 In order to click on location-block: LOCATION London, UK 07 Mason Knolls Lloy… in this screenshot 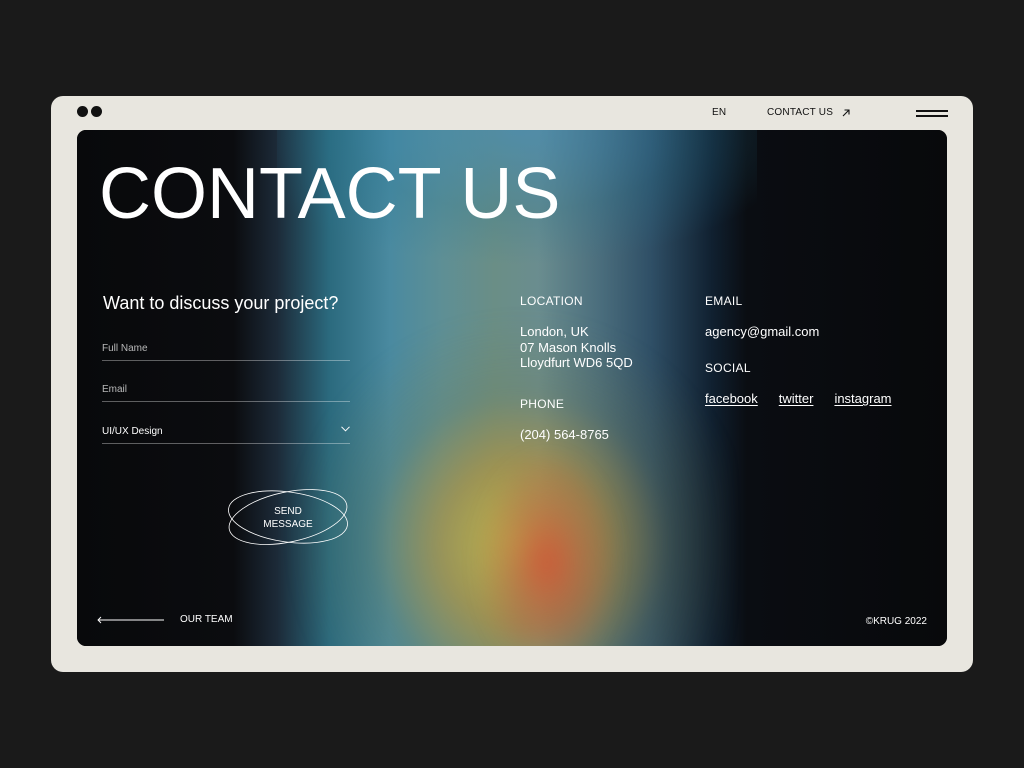, I will do `click(576, 332)`.